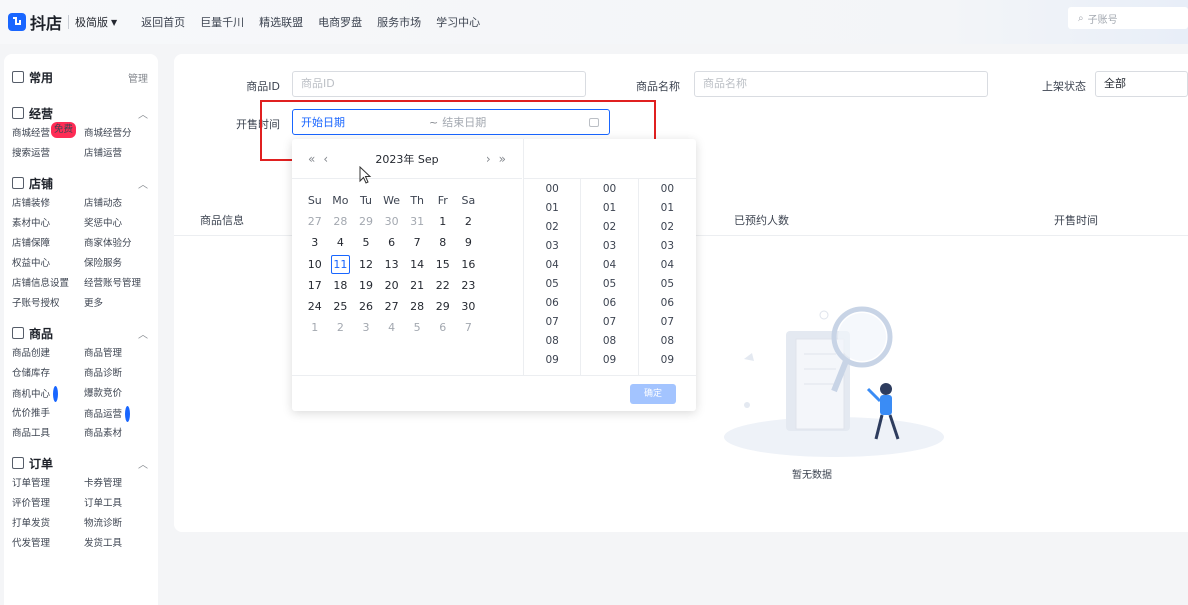 Image resolution: width=1188 pixels, height=605 pixels. Describe the element at coordinates (81, 463) in the screenshot. I see `sidebar-section-order: 订单 ︿` at that location.